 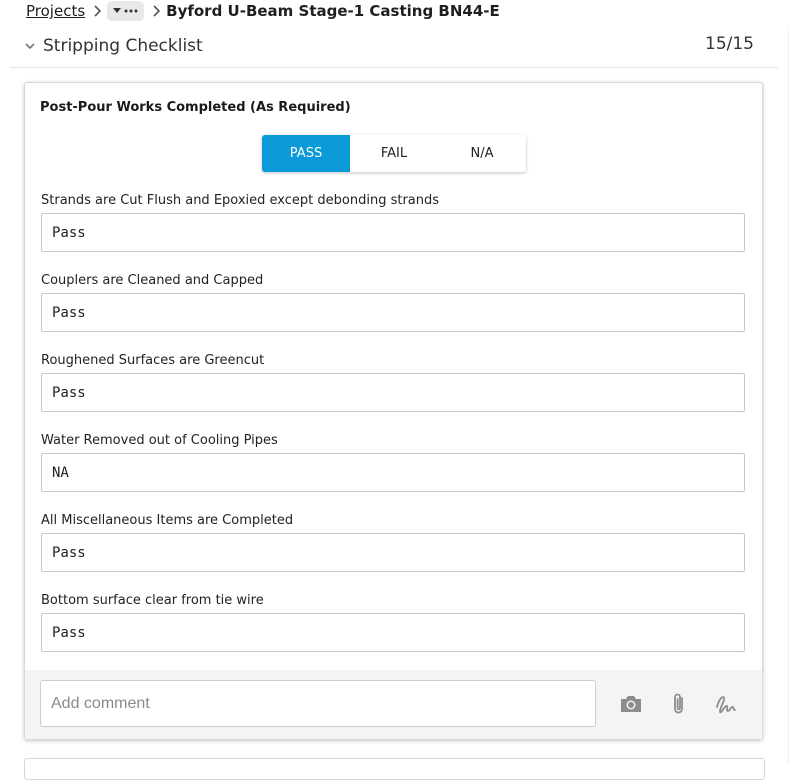 What do you see at coordinates (318, 703) in the screenshot?
I see `comment-input` at bounding box center [318, 703].